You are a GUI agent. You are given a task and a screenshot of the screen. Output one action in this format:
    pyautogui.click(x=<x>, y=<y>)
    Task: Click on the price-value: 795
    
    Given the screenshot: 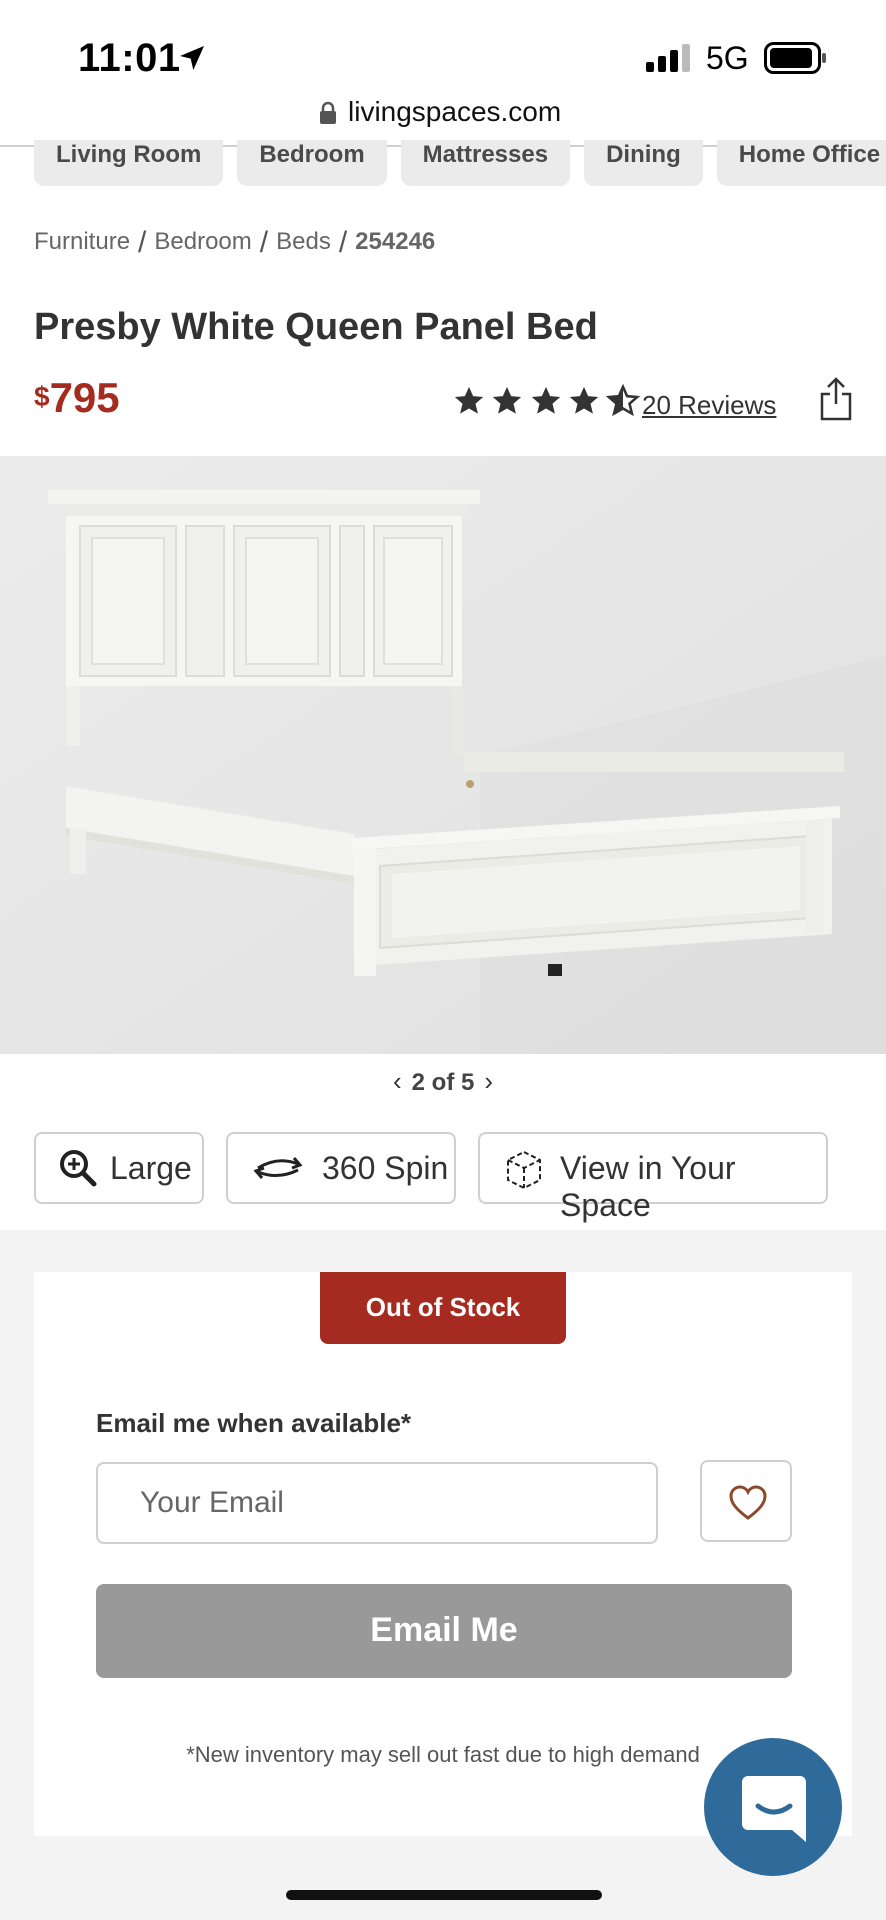 What is the action you would take?
    pyautogui.click(x=84, y=397)
    